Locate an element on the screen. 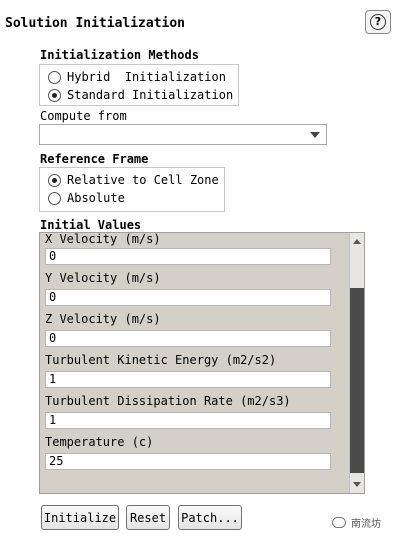  initialize-button: Initialize is located at coordinates (80, 517).